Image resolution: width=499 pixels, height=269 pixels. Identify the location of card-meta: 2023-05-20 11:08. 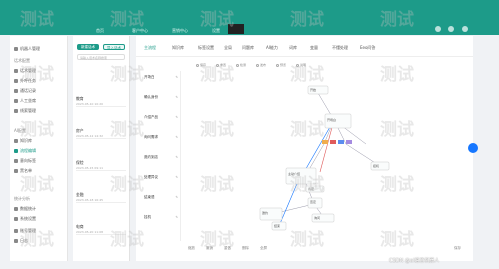
(90, 232).